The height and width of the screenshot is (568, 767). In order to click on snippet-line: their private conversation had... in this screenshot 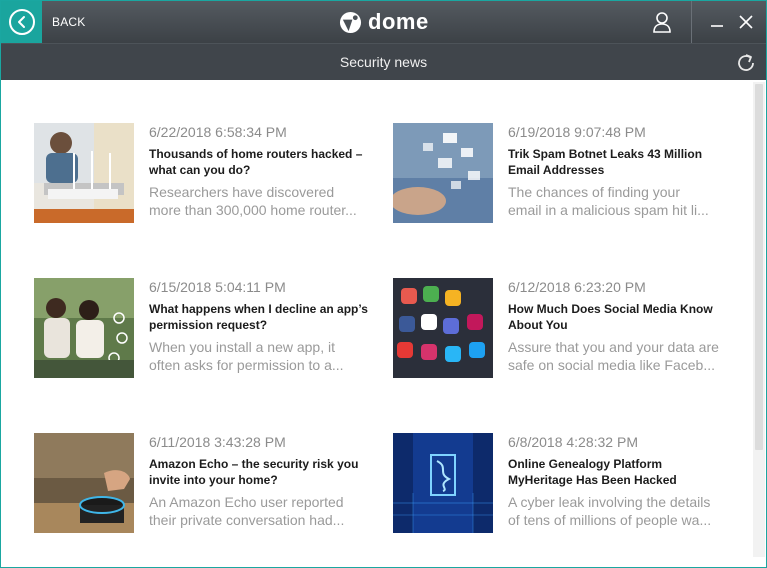, I will do `click(247, 520)`.